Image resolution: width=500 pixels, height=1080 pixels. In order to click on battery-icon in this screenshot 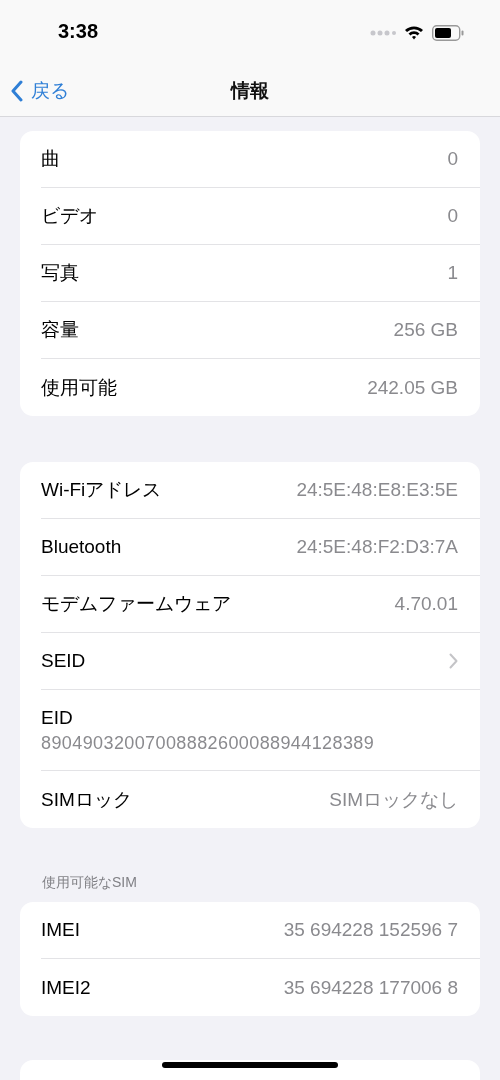, I will do `click(448, 32)`.